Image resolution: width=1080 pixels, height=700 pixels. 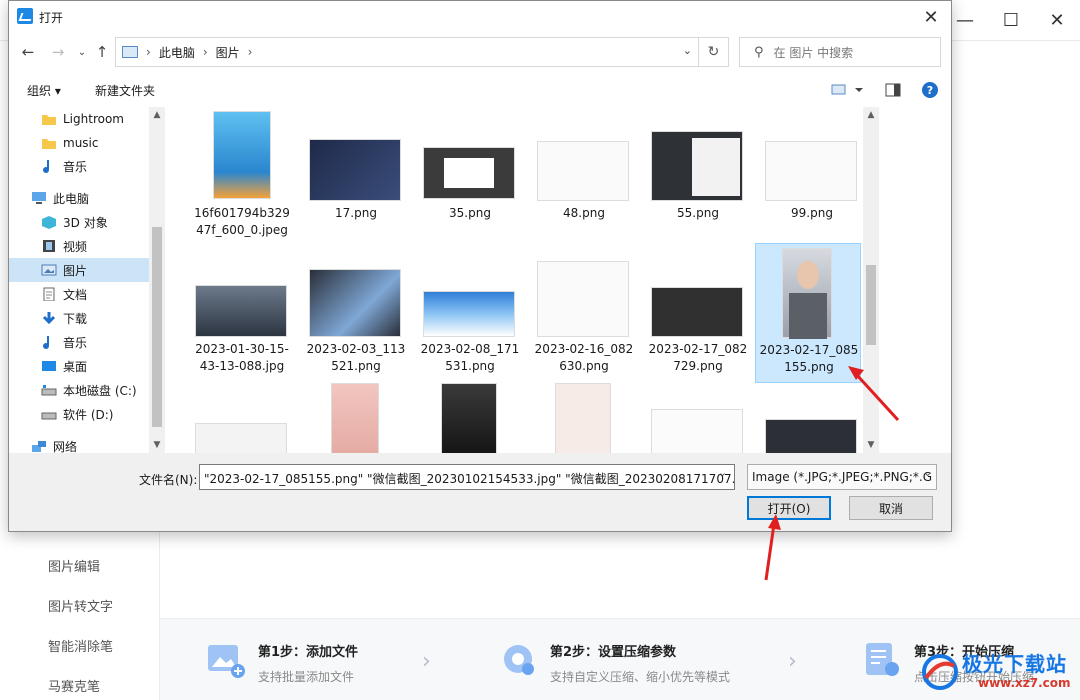 What do you see at coordinates (177, 52) in the screenshot?
I see `breadcrumb-this-pc: 此电脑` at bounding box center [177, 52].